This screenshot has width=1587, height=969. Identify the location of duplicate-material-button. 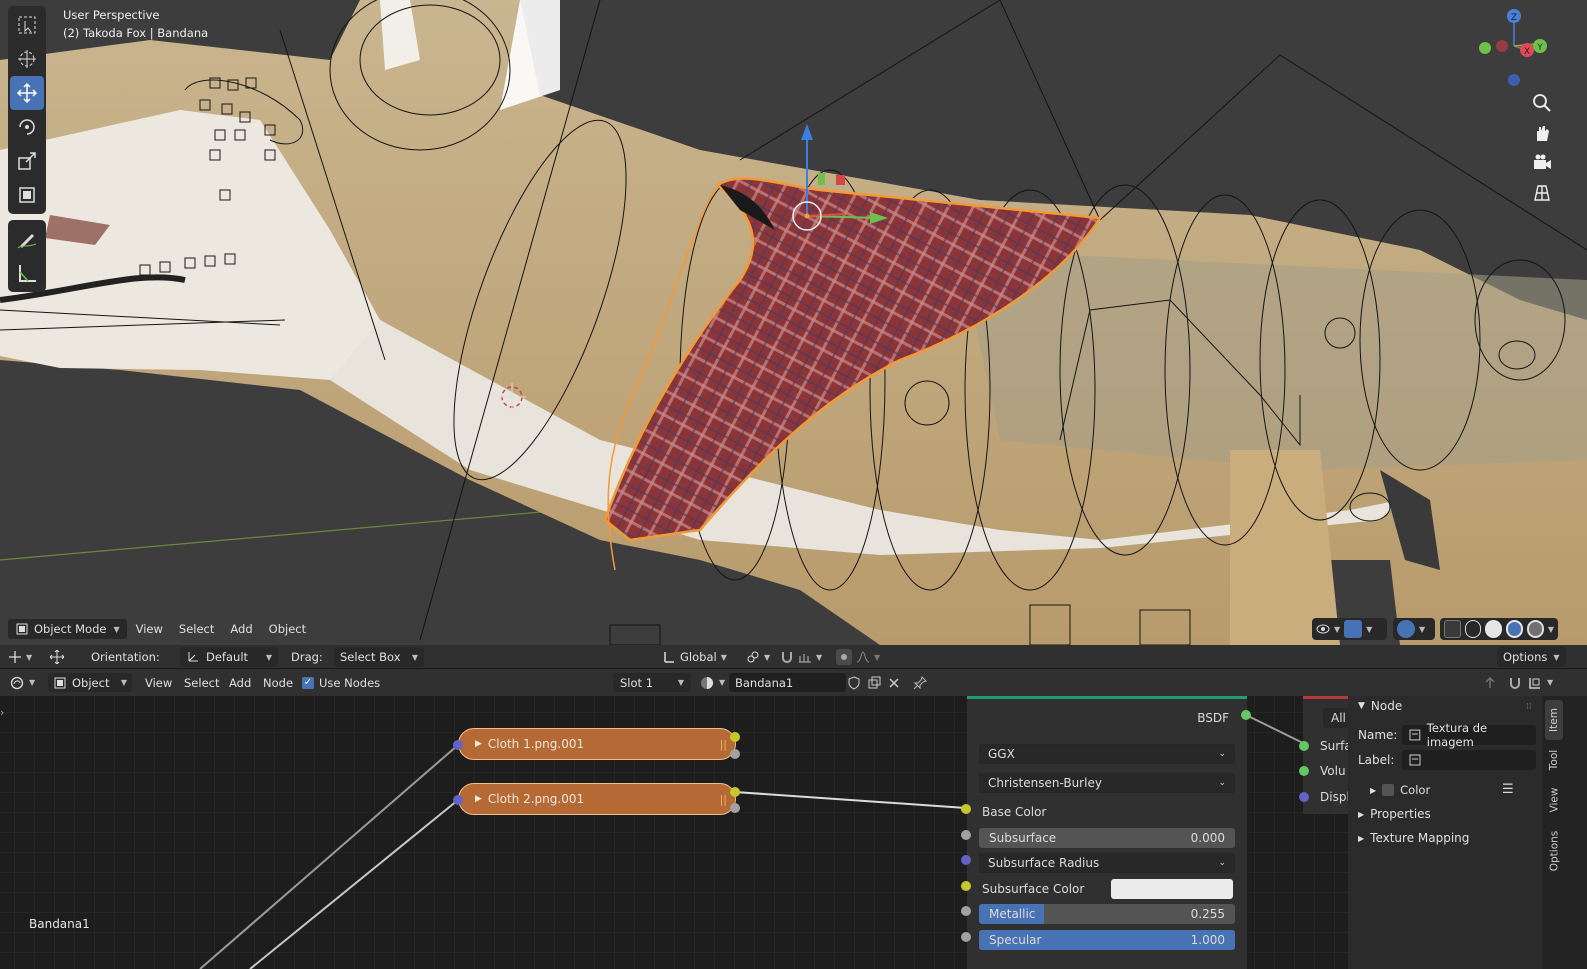
(874, 682).